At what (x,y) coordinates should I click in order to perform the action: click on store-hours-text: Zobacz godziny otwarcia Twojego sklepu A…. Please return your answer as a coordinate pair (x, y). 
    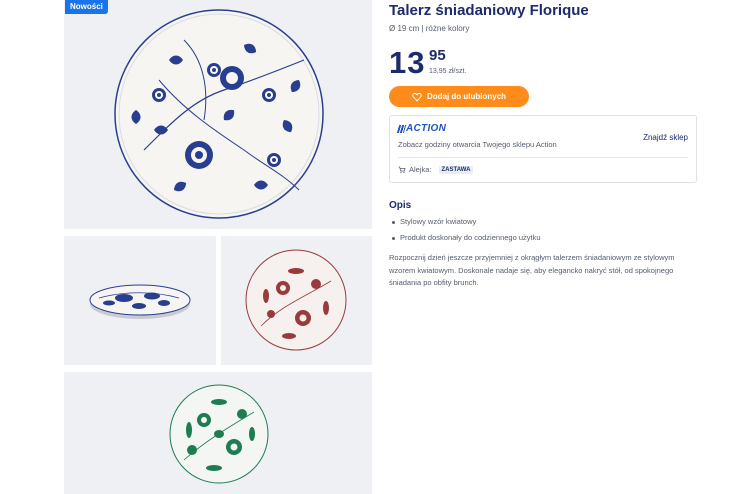
    Looking at the image, I should click on (477, 144).